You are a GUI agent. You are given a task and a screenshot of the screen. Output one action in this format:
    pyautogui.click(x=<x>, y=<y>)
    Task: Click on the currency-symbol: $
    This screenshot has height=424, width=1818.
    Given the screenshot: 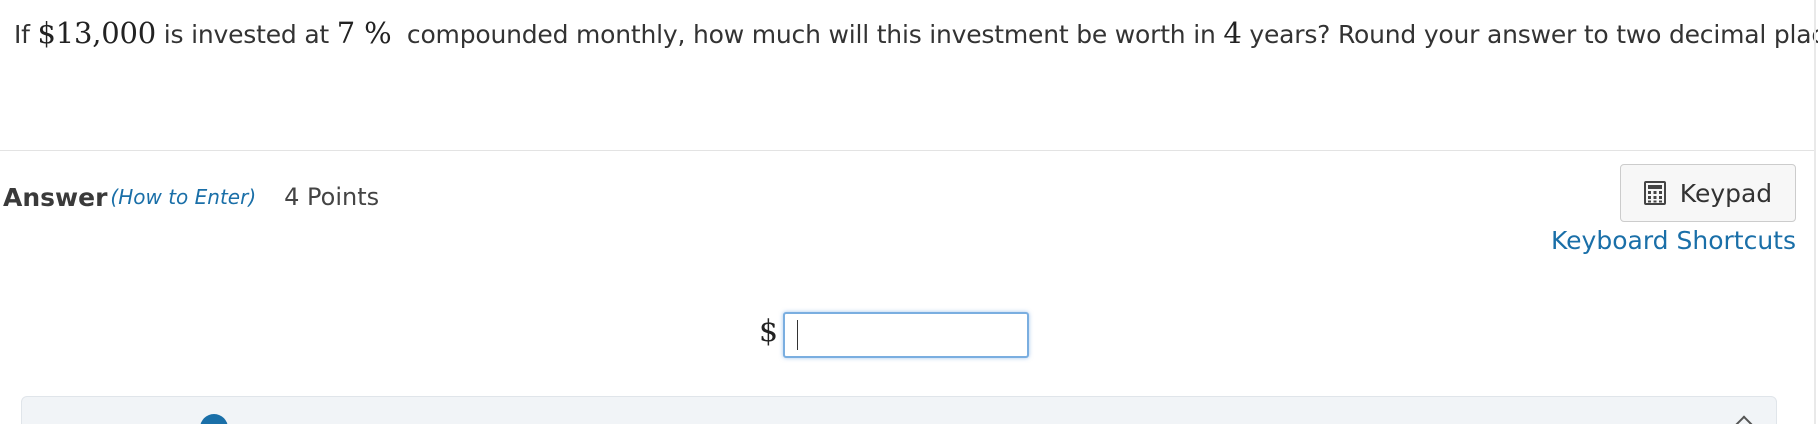 What is the action you would take?
    pyautogui.click(x=769, y=331)
    